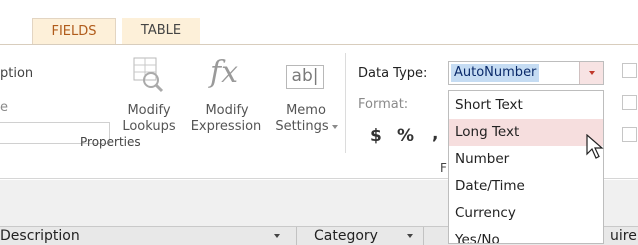 This screenshot has height=245, width=638. What do you see at coordinates (161, 31) in the screenshot?
I see `tab-table: TABLE` at bounding box center [161, 31].